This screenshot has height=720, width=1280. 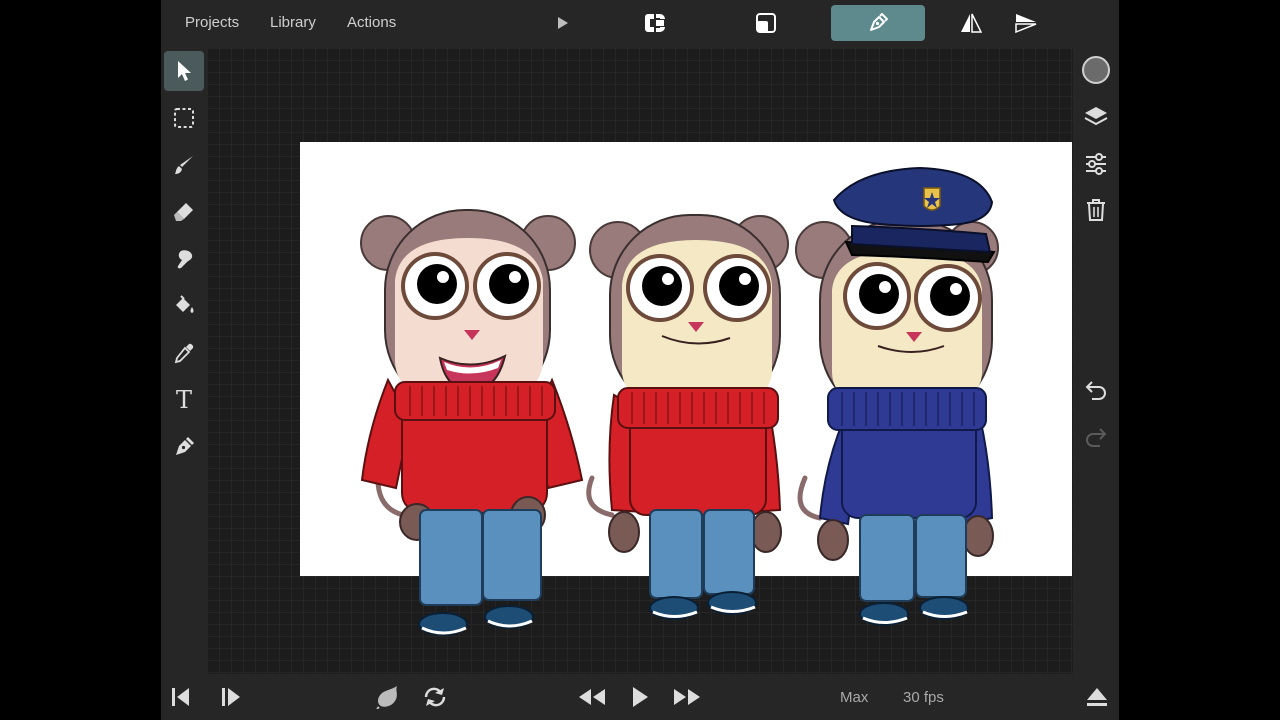 What do you see at coordinates (371, 22) in the screenshot?
I see `menu-actions: Actions` at bounding box center [371, 22].